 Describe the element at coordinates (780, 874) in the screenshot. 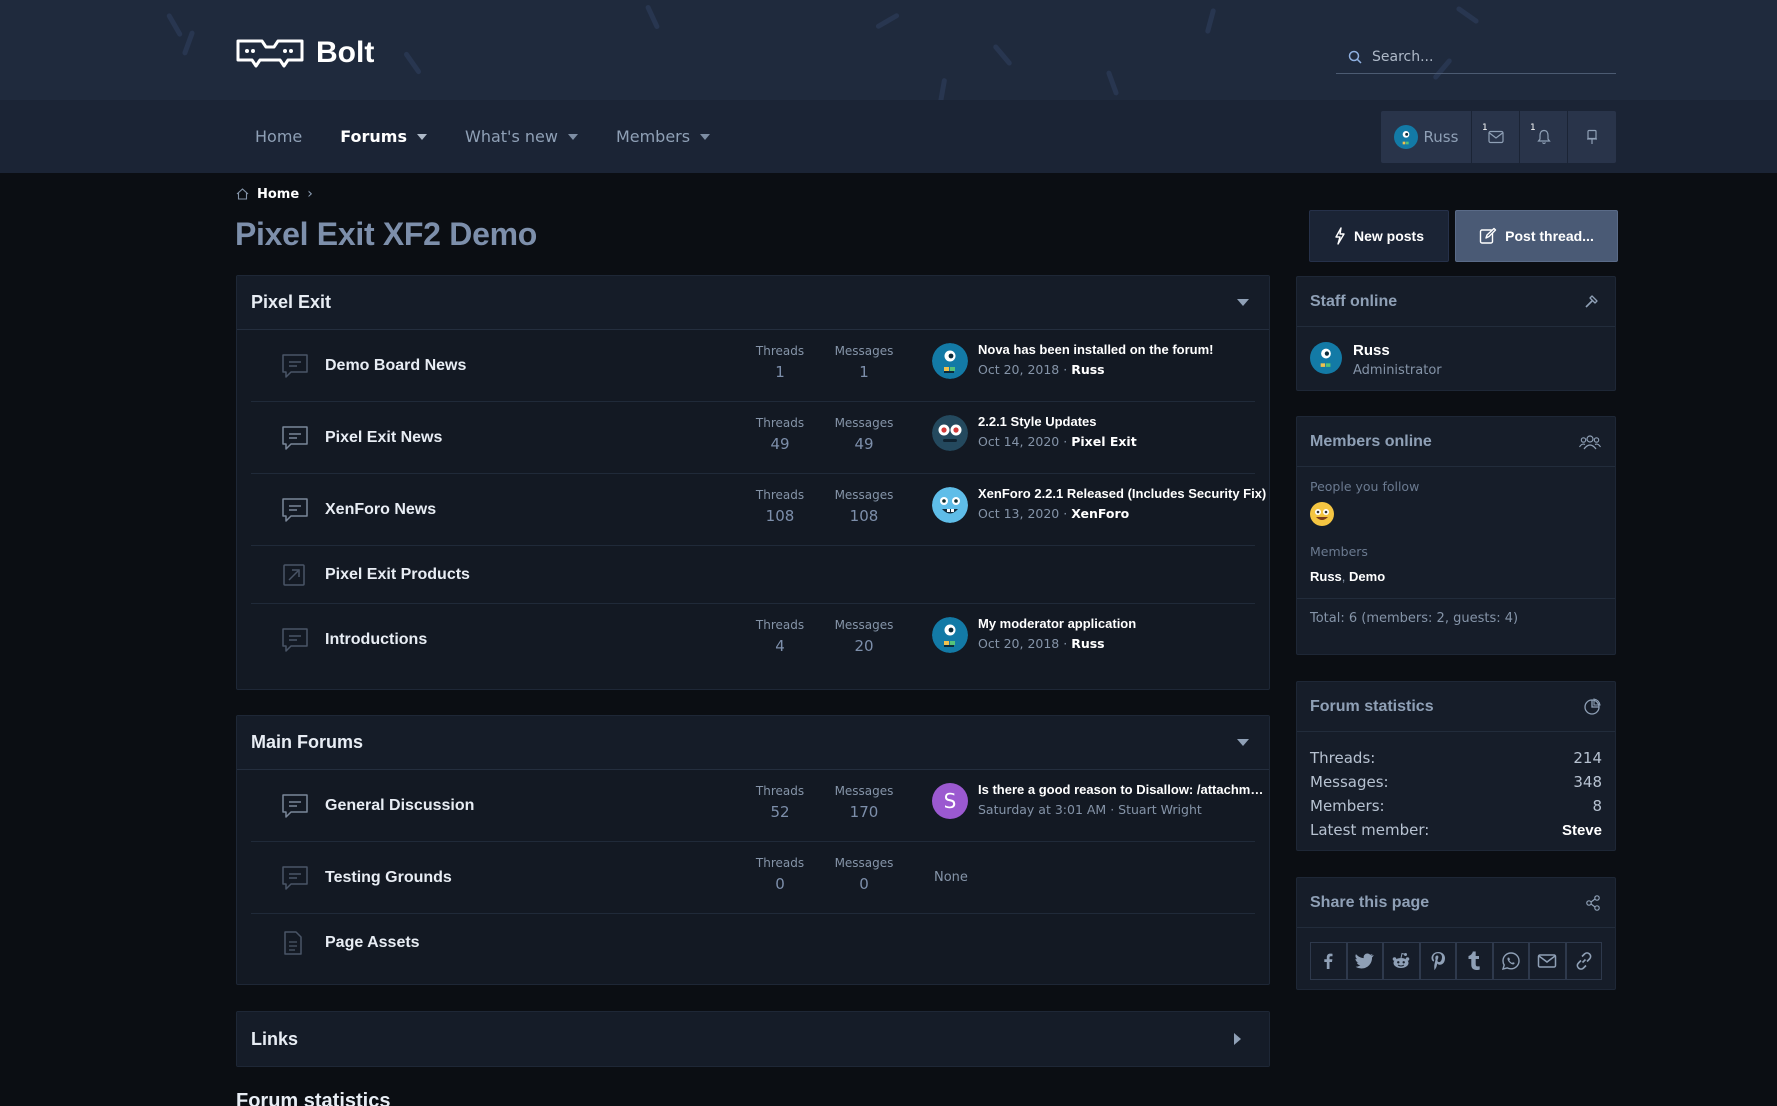

I see `threads-stat: Threads 0` at that location.